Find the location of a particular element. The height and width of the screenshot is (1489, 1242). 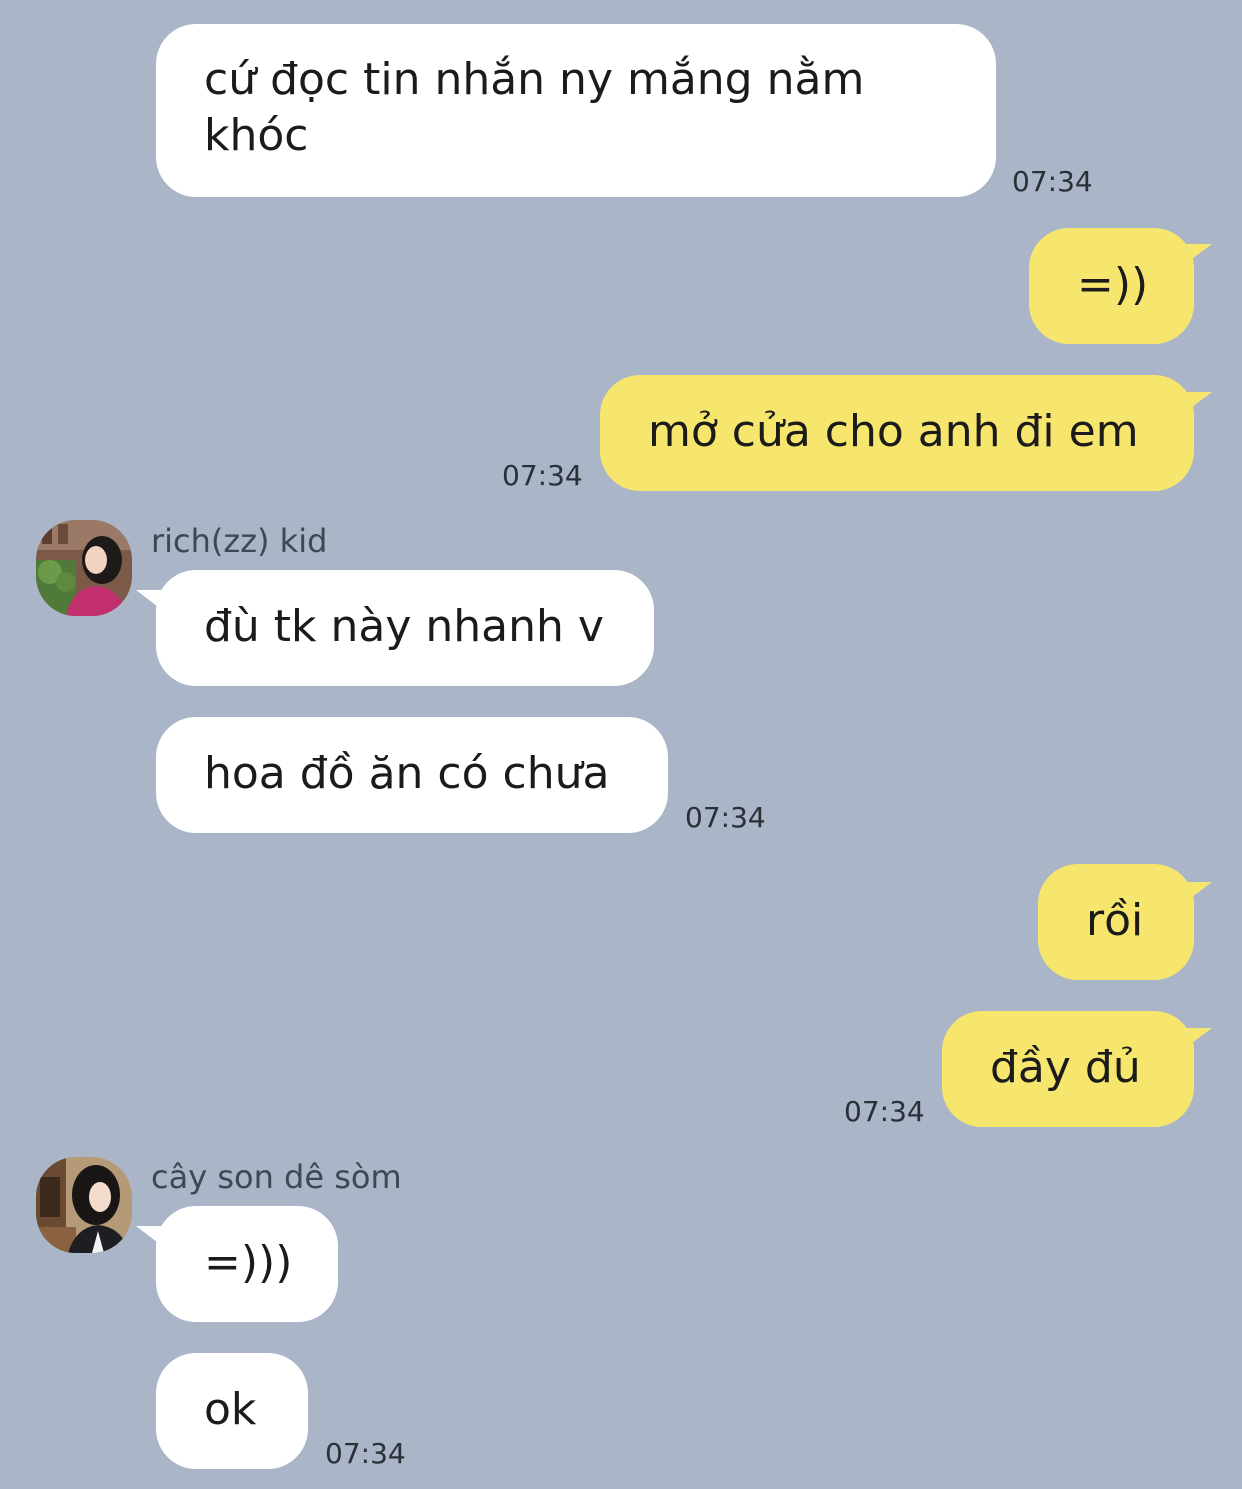

message-text: rồi is located at coordinates (1115, 920).